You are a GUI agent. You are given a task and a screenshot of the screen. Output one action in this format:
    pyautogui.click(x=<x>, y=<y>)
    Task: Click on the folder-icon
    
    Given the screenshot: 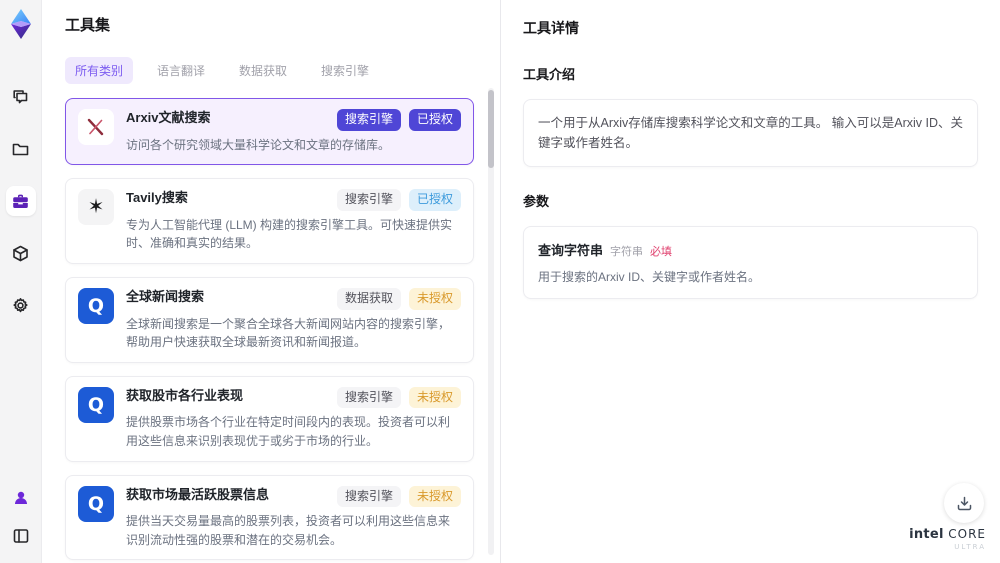 What is the action you would take?
    pyautogui.click(x=20, y=149)
    